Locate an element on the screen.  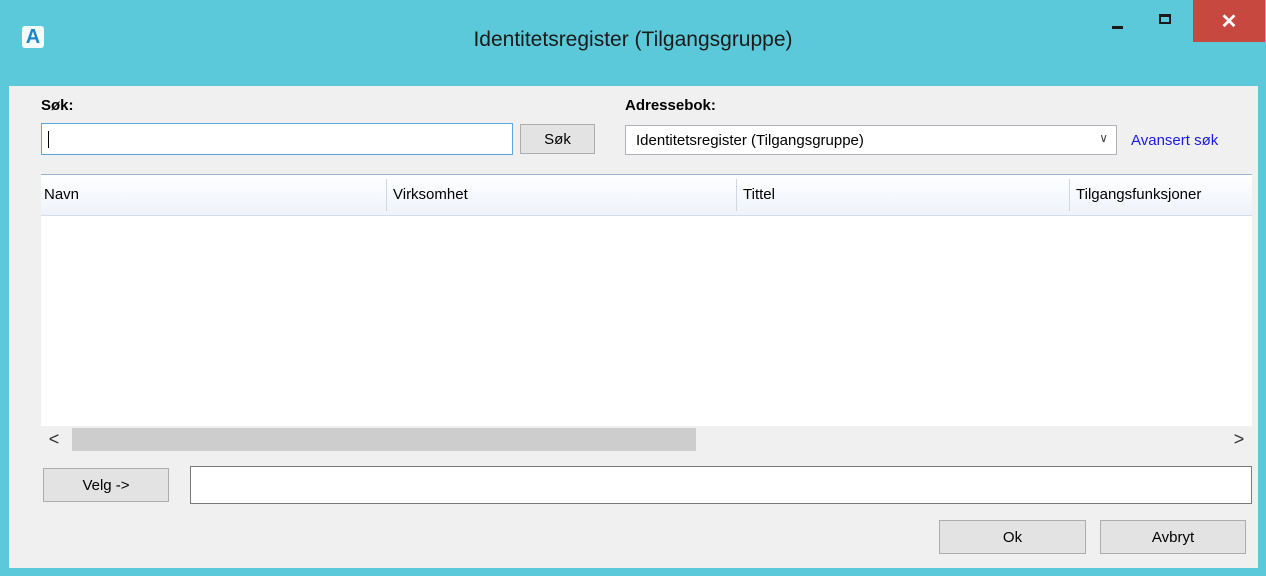
title-bar: A Identitetsregister (Tilgangsgruppe) ✕ is located at coordinates (633, 43).